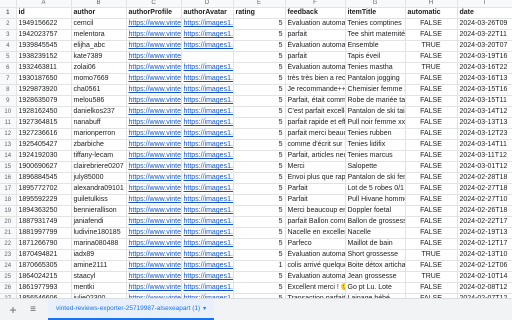 The width and height of the screenshot is (512, 320). Describe the element at coordinates (484, 233) in the screenshot. I see `table-cell: 2024-02-19T13` at that location.